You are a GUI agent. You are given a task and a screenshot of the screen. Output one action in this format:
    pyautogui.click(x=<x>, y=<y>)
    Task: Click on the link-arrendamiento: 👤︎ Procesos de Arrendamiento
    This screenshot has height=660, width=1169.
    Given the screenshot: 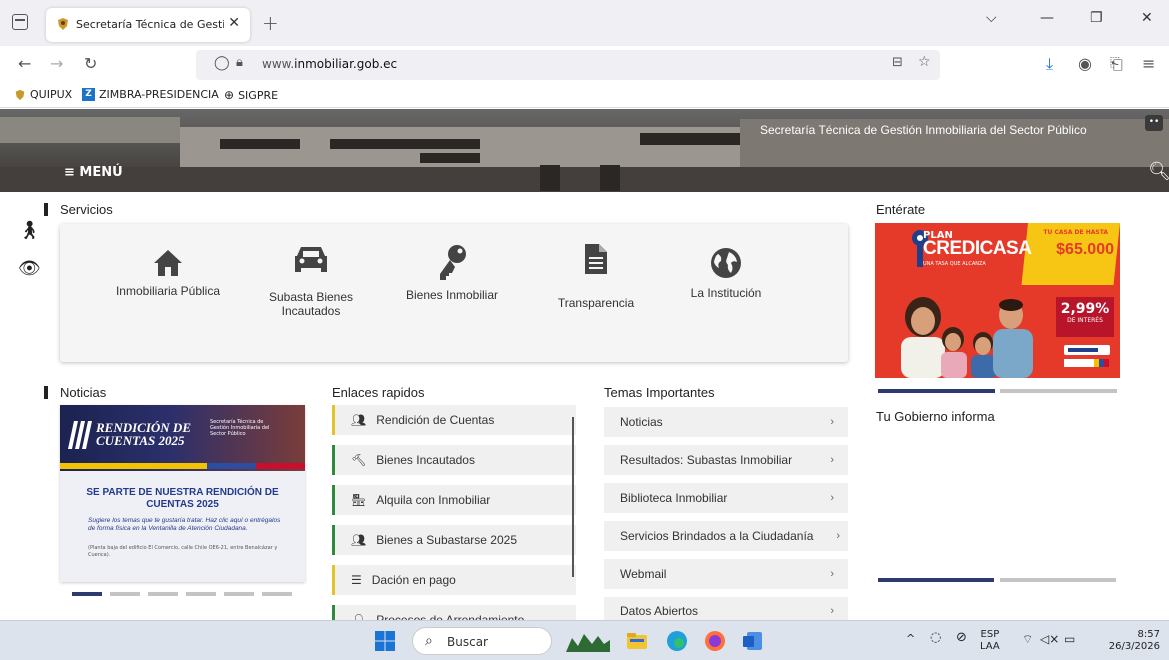 What is the action you would take?
    pyautogui.click(x=454, y=613)
    